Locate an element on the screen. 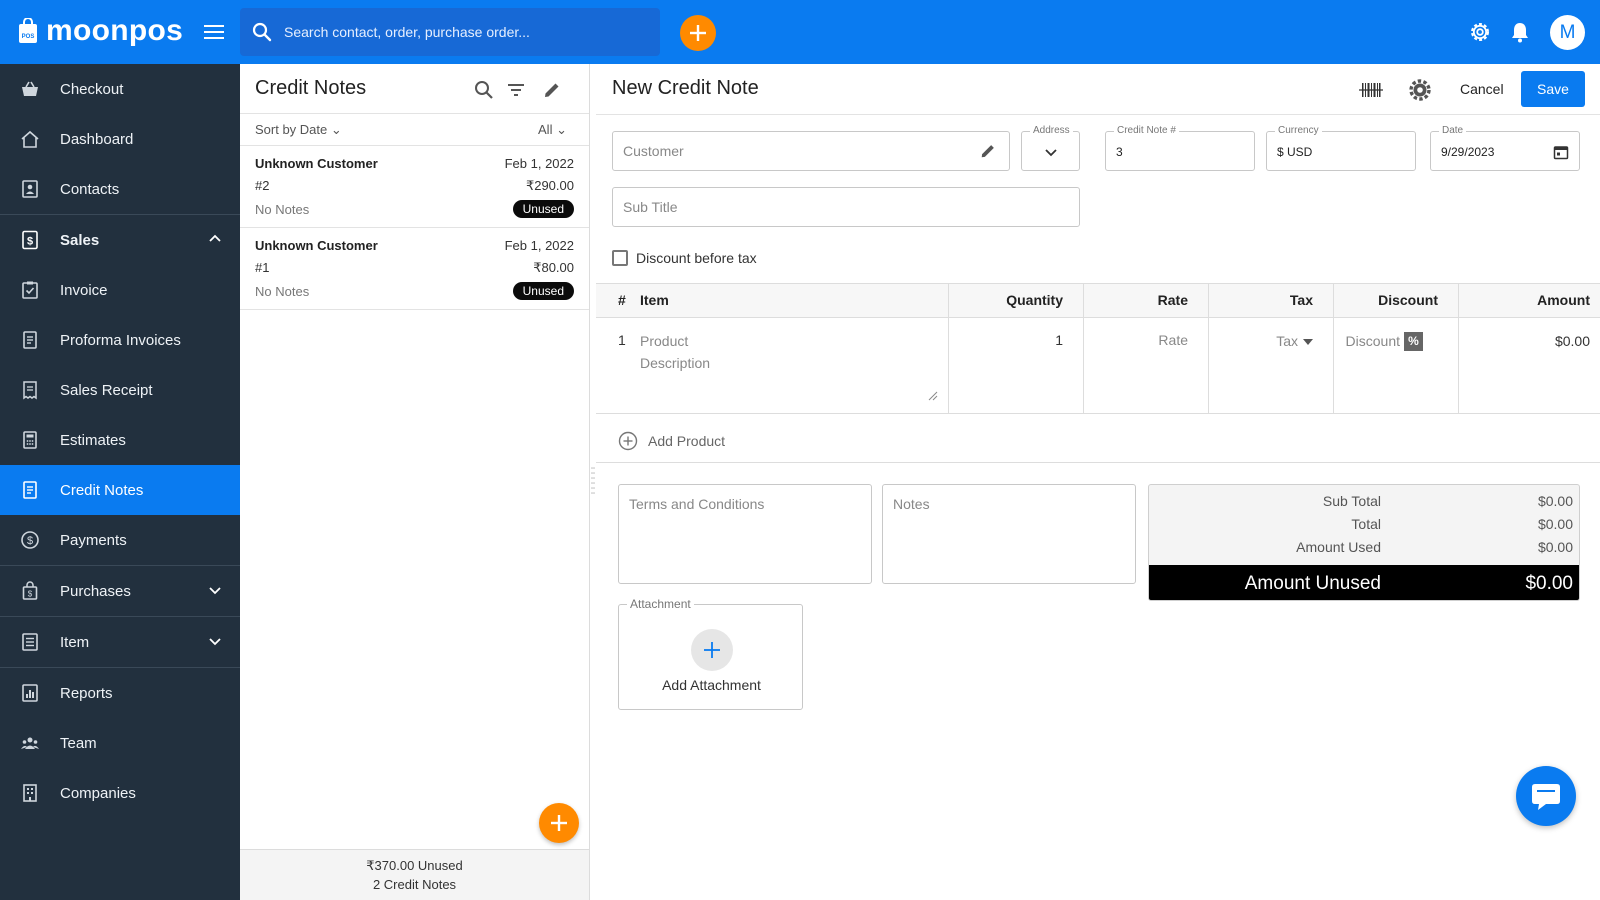  customer-name: Unknown Customer is located at coordinates (316, 245).